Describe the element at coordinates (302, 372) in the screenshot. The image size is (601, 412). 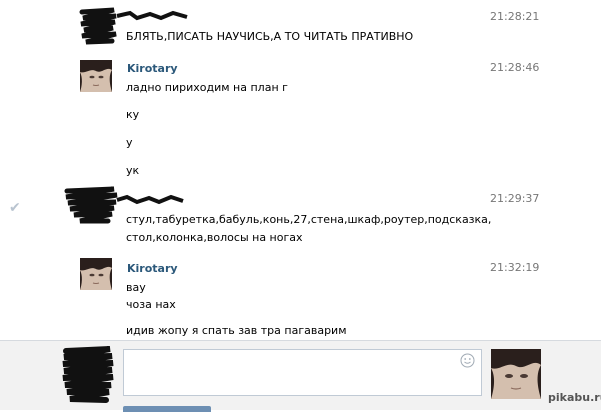
I see `message-input` at that location.